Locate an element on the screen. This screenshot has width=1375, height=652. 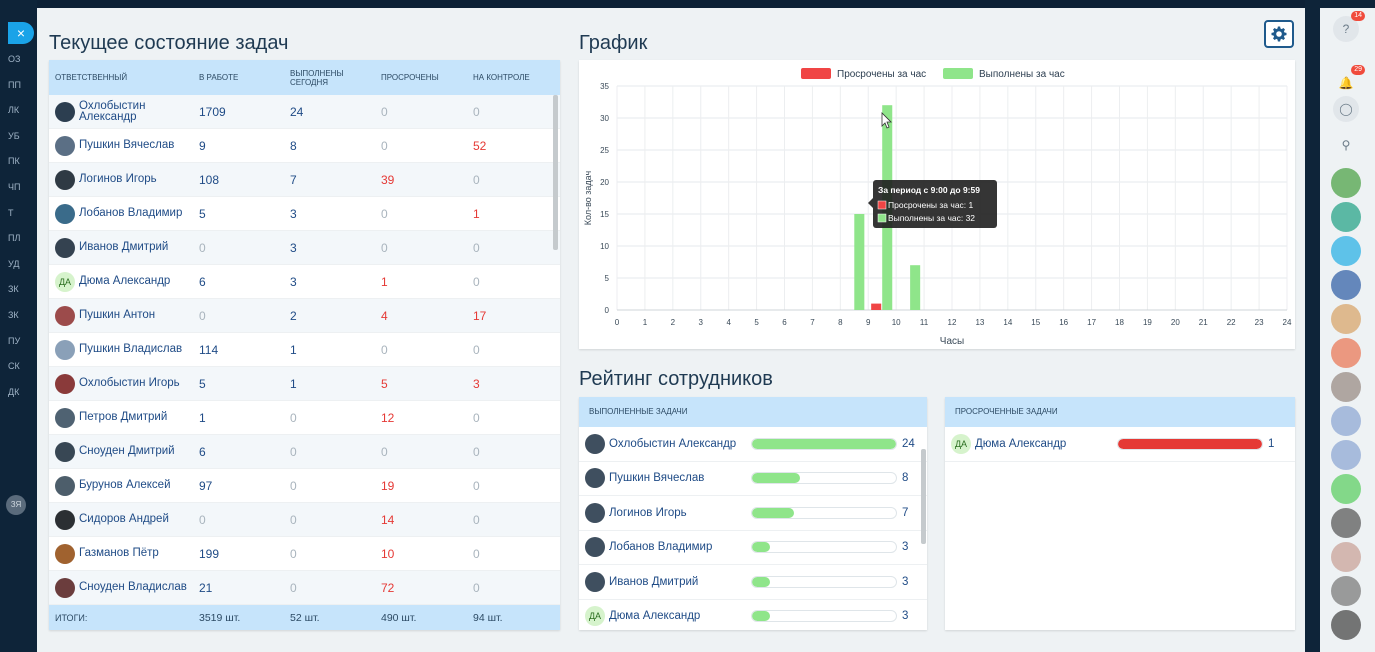
rating-row: Пушкин Вячеслав 8 is located at coordinates (753, 479).